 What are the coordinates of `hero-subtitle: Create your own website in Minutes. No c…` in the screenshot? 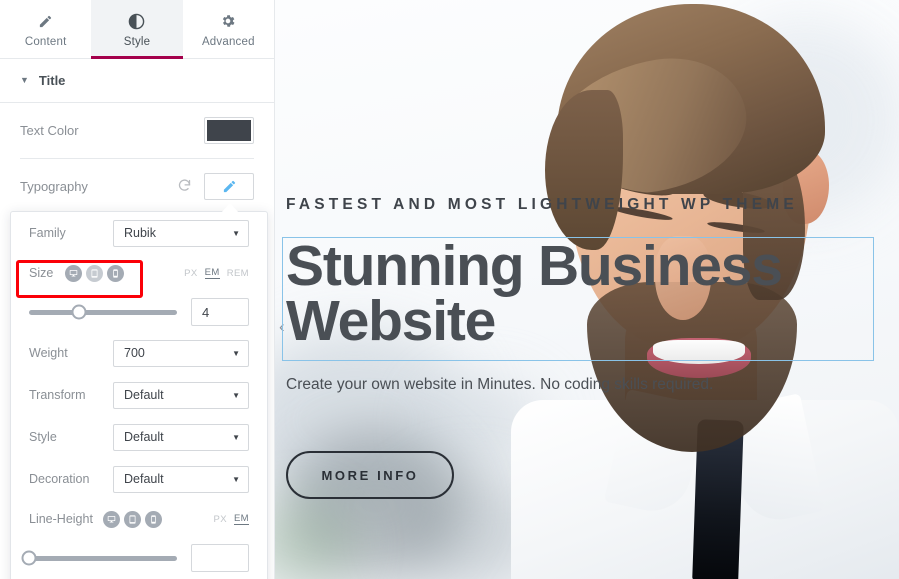 It's located at (500, 384).